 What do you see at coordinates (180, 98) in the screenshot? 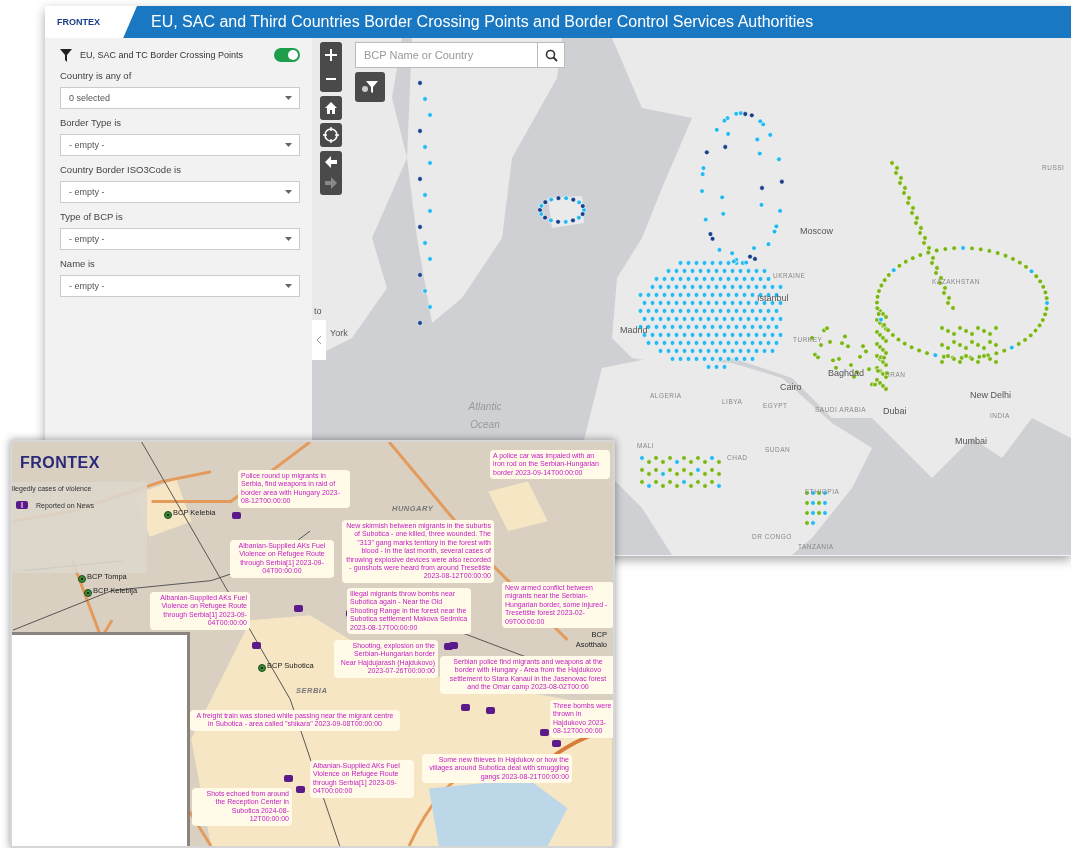
I see `filter-dropdown: 0 selected` at bounding box center [180, 98].